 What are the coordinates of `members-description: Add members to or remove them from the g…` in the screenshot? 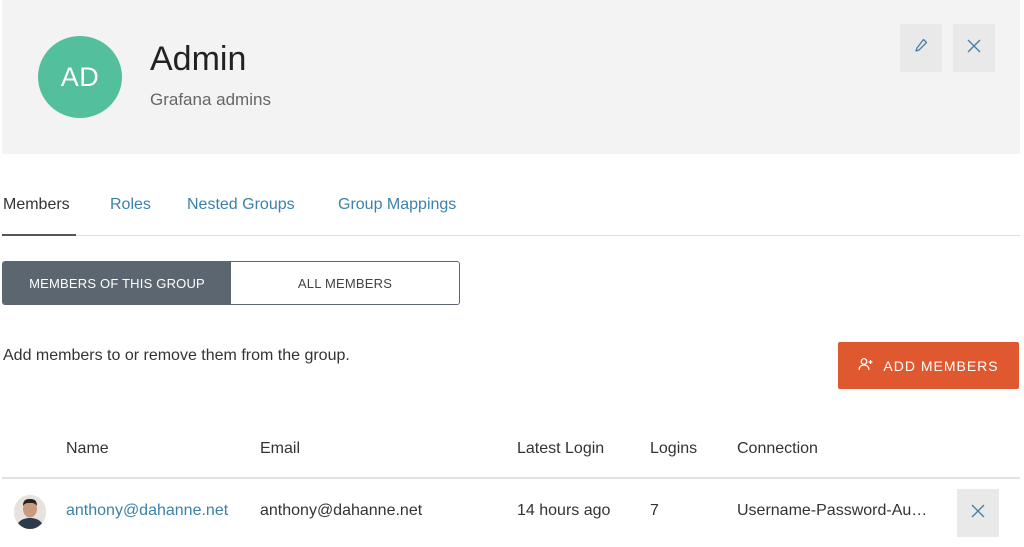 It's located at (176, 355).